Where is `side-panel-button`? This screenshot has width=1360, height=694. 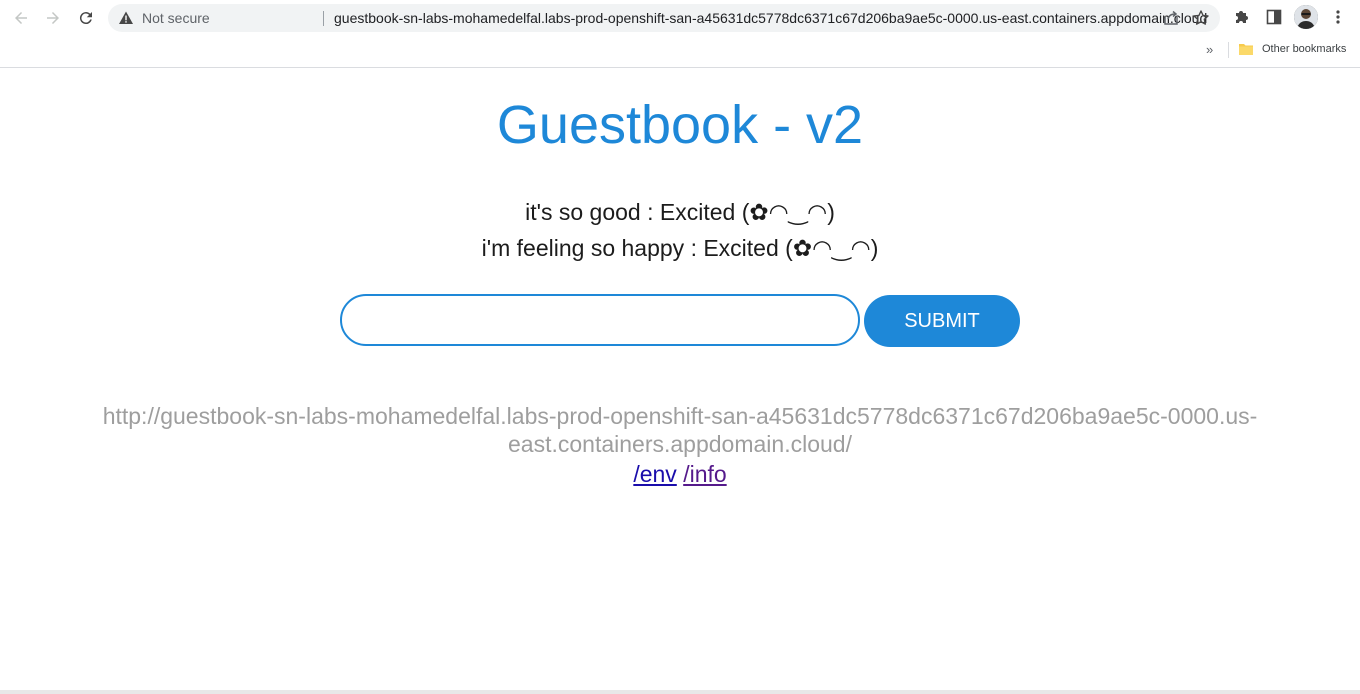
side-panel-button is located at coordinates (1274, 17).